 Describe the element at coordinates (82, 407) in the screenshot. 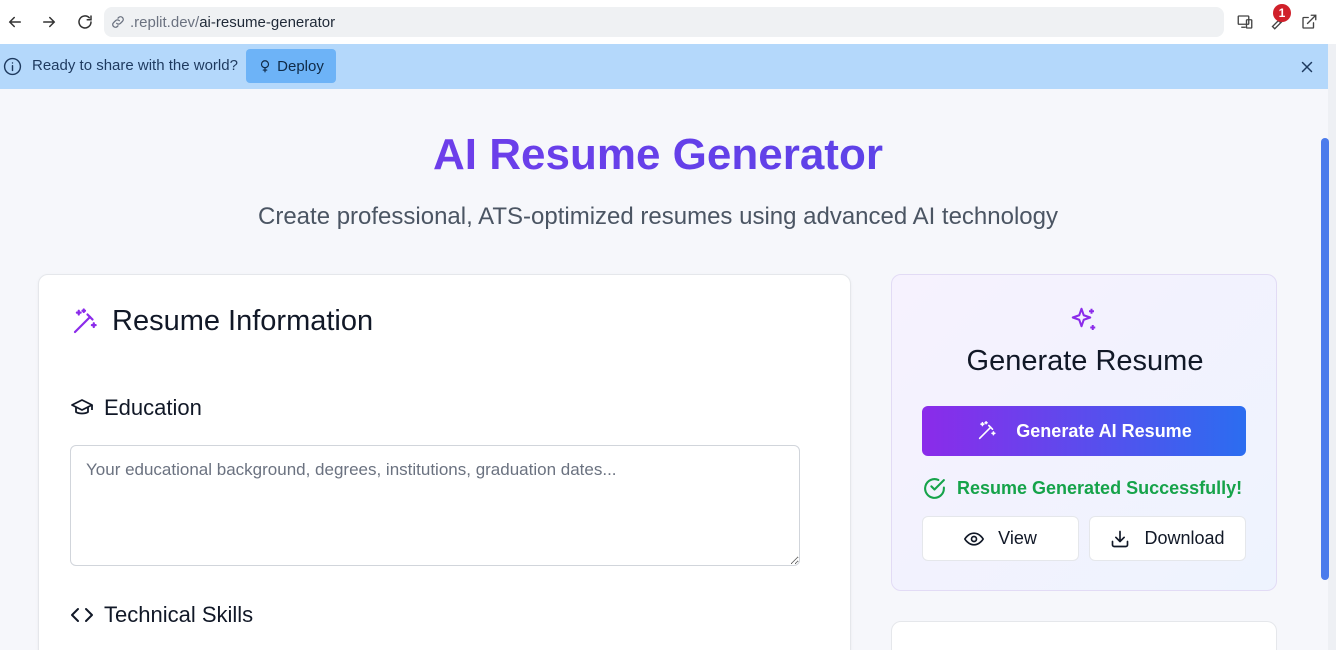

I see `graduation-cap-icon` at that location.